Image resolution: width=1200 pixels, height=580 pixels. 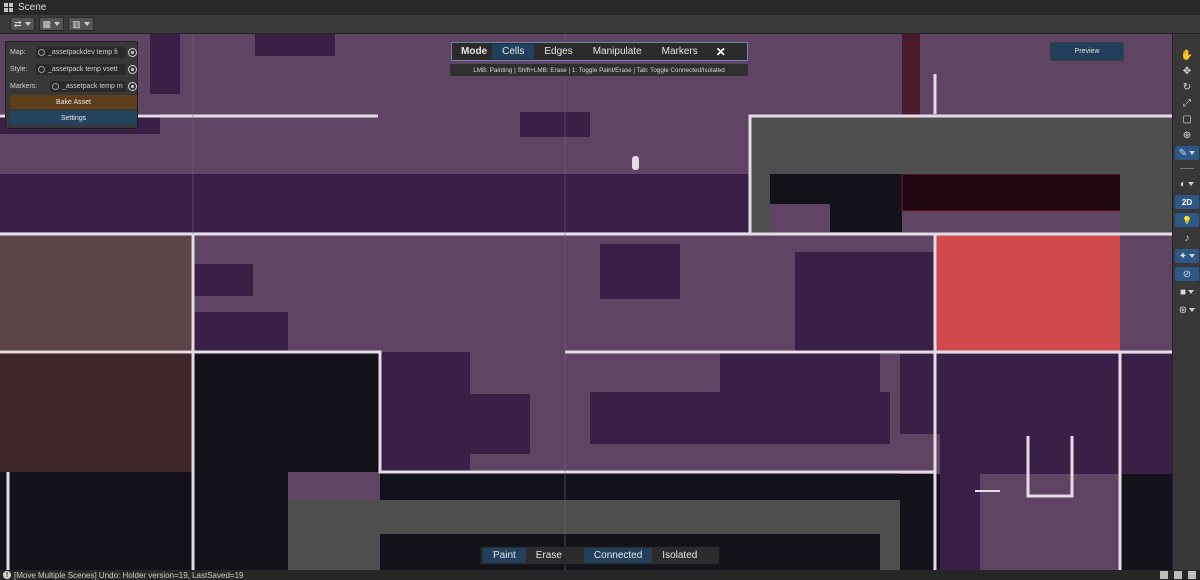 What do you see at coordinates (1187, 168) in the screenshot?
I see `toolbar-grip` at bounding box center [1187, 168].